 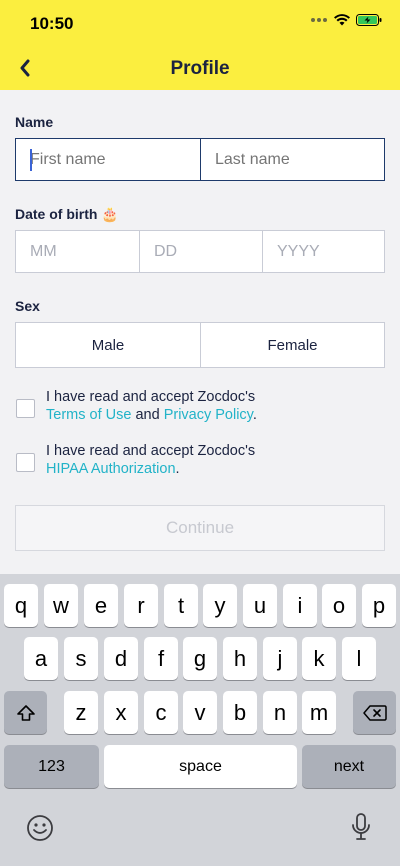 I want to click on key-n: n, so click(x=280, y=712).